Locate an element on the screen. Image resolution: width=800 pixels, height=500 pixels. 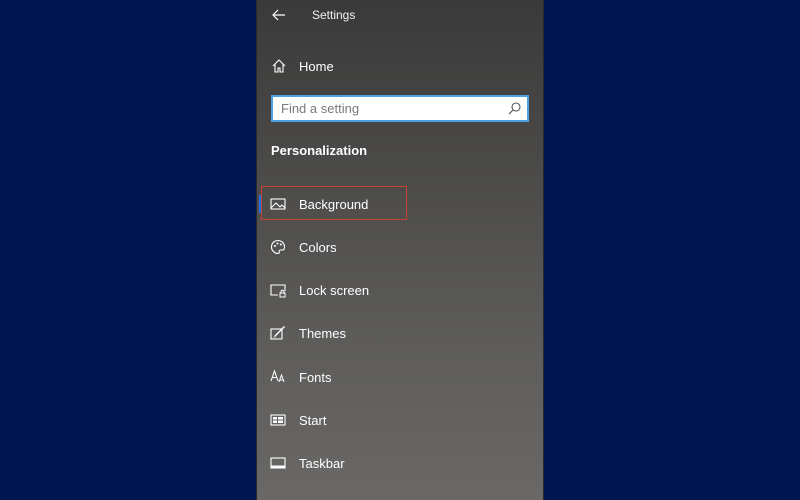
nav-item-taskbar: Taskbar is located at coordinates (400, 463).